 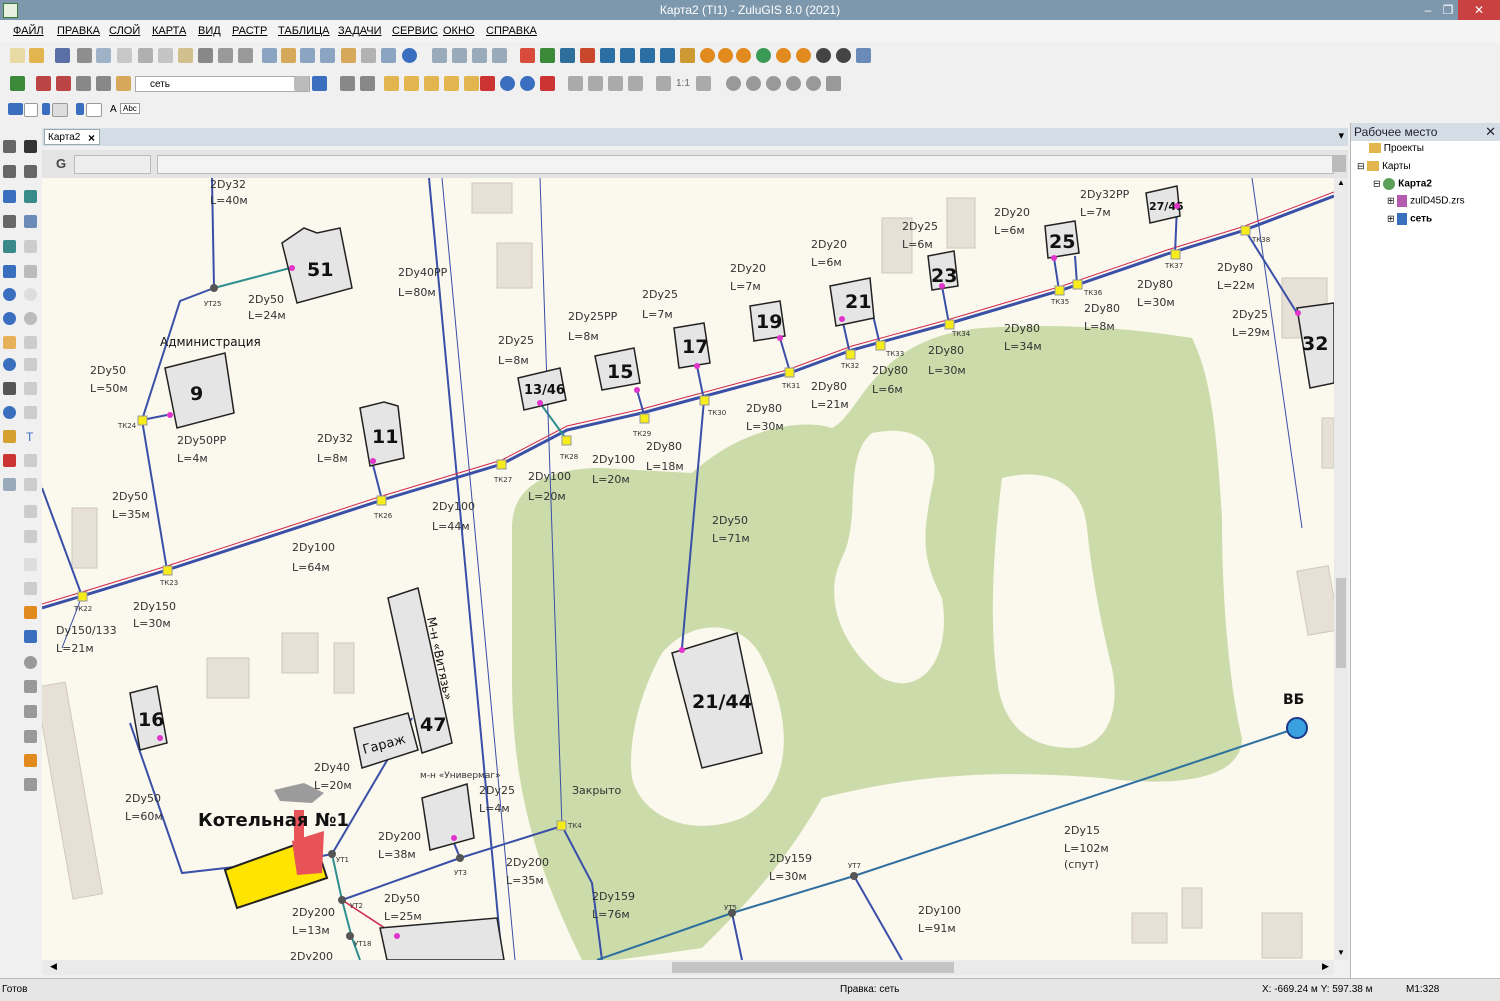 What do you see at coordinates (793, 83) in the screenshot?
I see `style-4-icon` at bounding box center [793, 83].